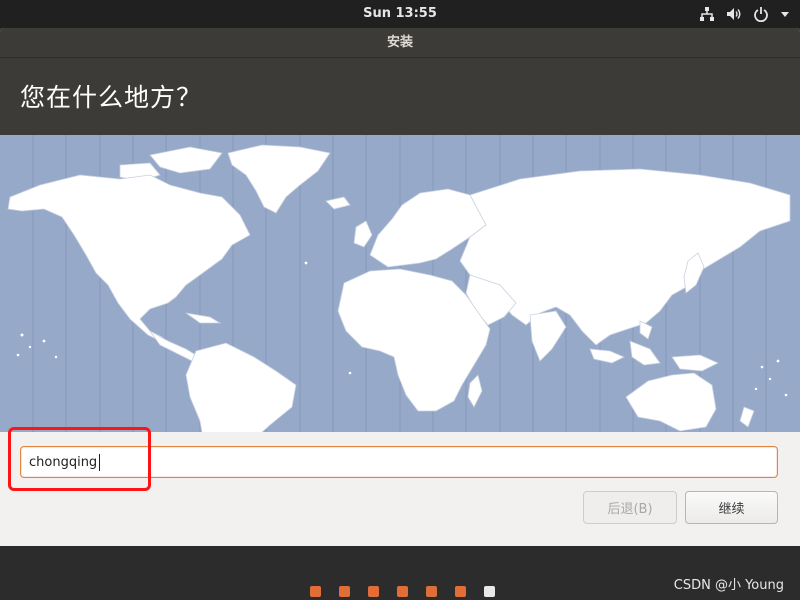 This screenshot has height=600, width=800. What do you see at coordinates (111, 97) in the screenshot?
I see `page-title: 您在什么地方？` at bounding box center [111, 97].